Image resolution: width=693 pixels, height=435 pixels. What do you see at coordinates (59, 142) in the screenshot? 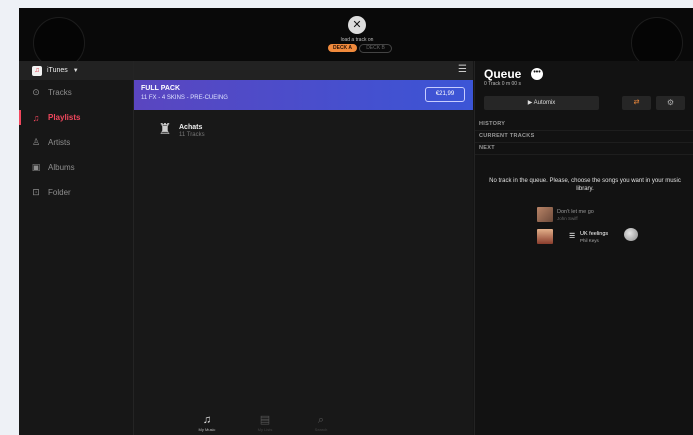
I see `sidebar-item-label: Artists` at bounding box center [59, 142].